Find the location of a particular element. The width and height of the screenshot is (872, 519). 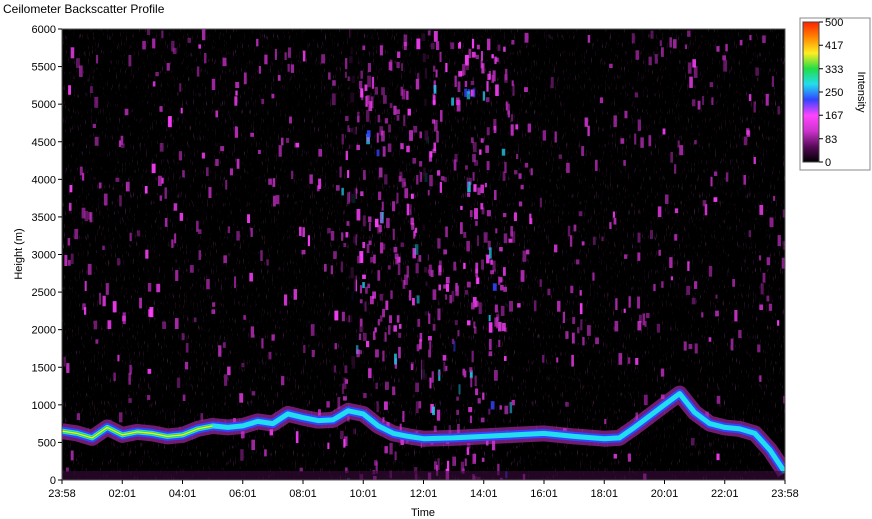

colorbar-tick-label: 333 is located at coordinates (834, 70).